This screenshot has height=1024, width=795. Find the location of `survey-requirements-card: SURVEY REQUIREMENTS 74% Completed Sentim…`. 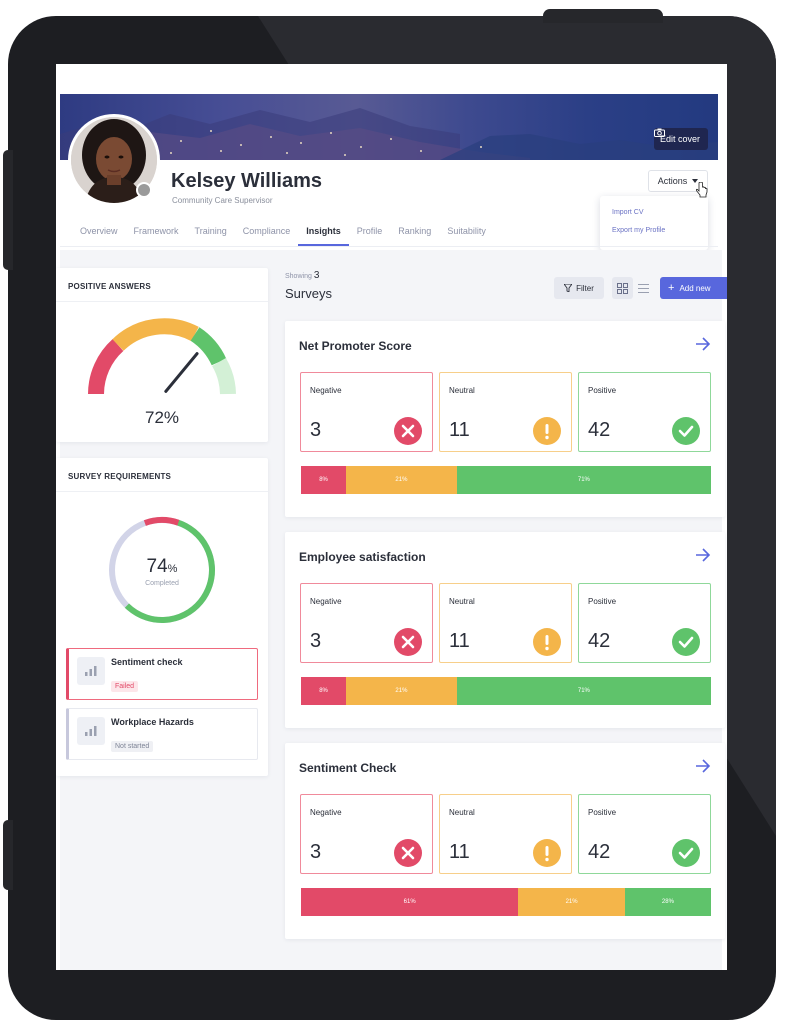

survey-requirements-card: SURVEY REQUIREMENTS 74% Completed Sentim… is located at coordinates (162, 617).